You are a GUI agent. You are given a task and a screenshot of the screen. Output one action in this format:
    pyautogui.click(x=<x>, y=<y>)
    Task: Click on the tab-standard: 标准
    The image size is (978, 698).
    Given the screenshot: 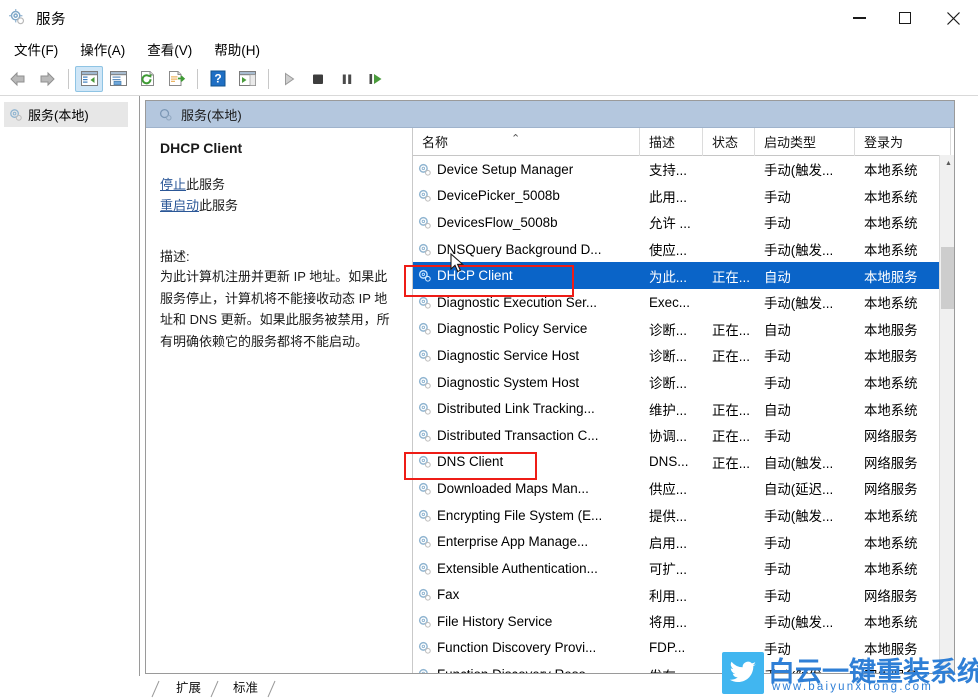 What is the action you would take?
    pyautogui.click(x=245, y=687)
    